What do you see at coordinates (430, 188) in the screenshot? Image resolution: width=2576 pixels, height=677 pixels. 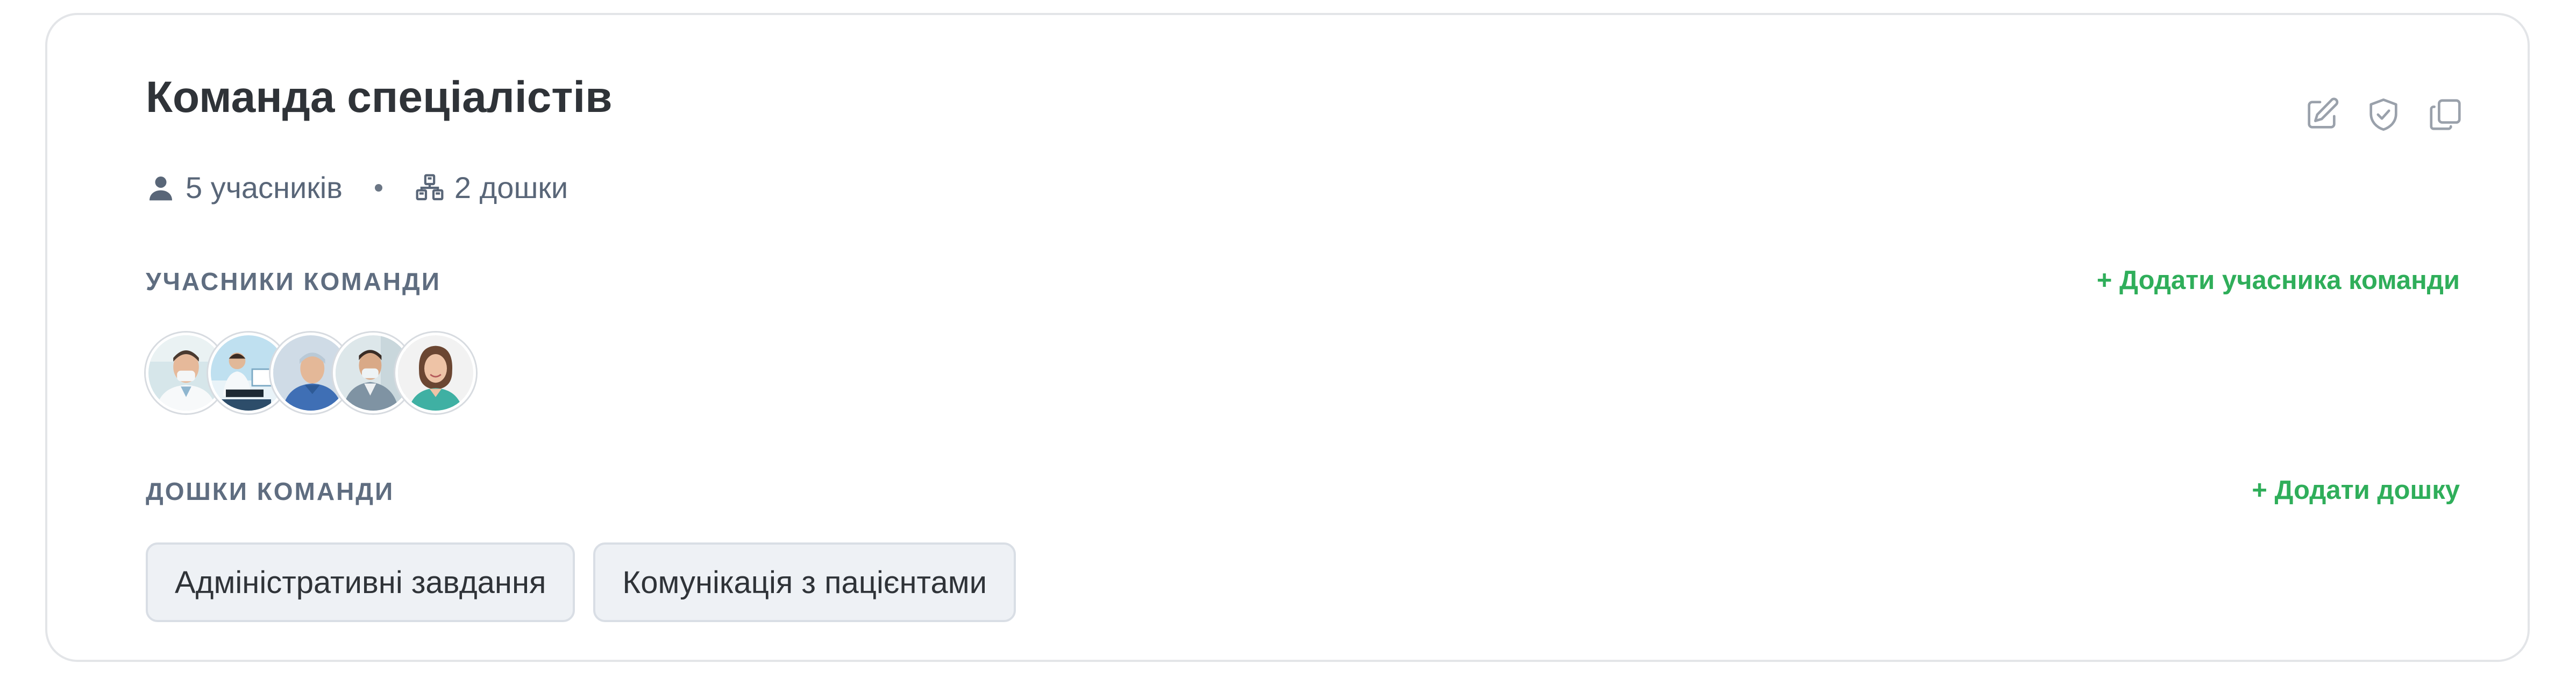 I see `boards-icon` at bounding box center [430, 188].